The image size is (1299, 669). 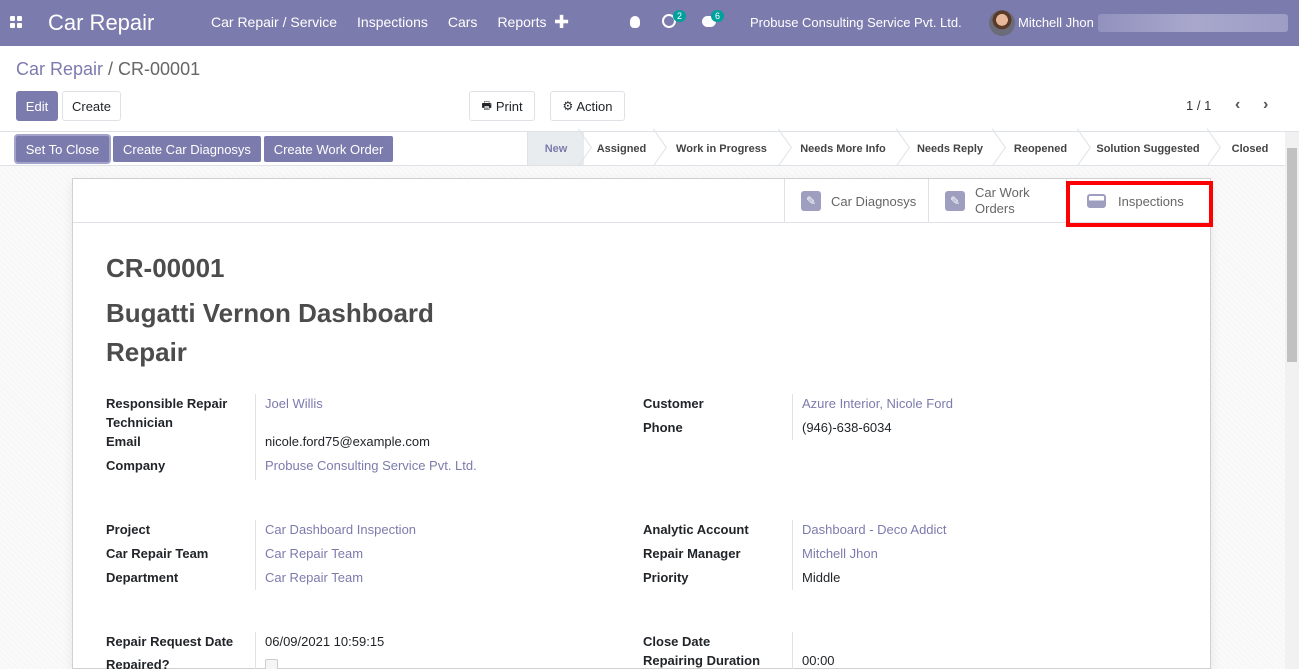 What do you see at coordinates (314, 553) in the screenshot?
I see `team-field: Car Repair Team` at bounding box center [314, 553].